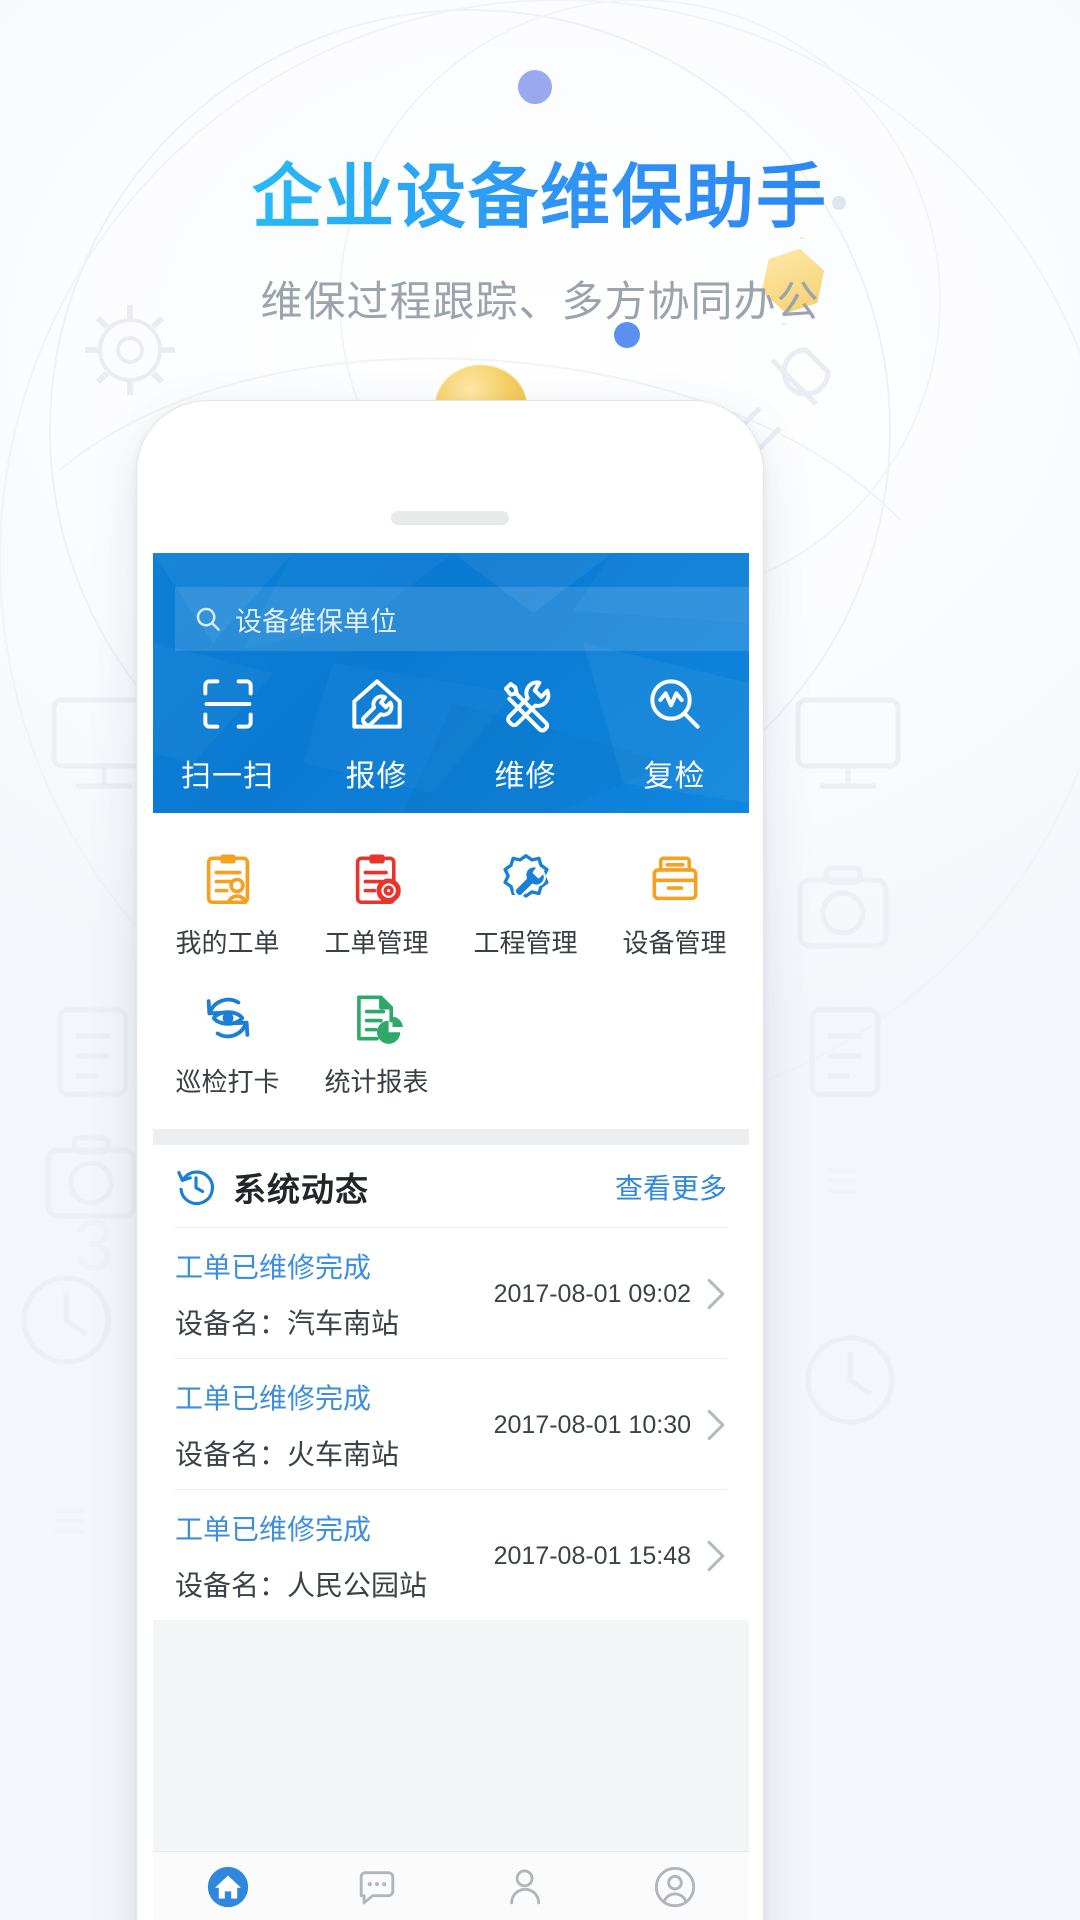 The width and height of the screenshot is (1080, 1920). What do you see at coordinates (535, 87) in the screenshot?
I see `decor-dot-purple` at bounding box center [535, 87].